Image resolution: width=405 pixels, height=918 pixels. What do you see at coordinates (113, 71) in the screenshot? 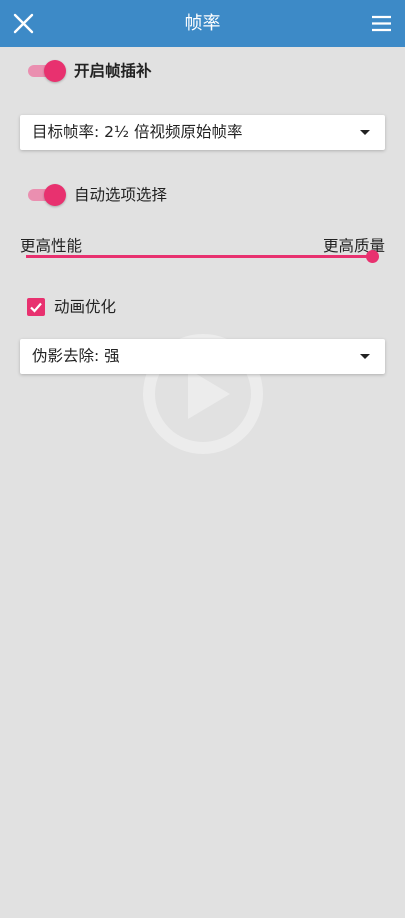
I see `frame-interp-label: 开启帧插补` at bounding box center [113, 71].